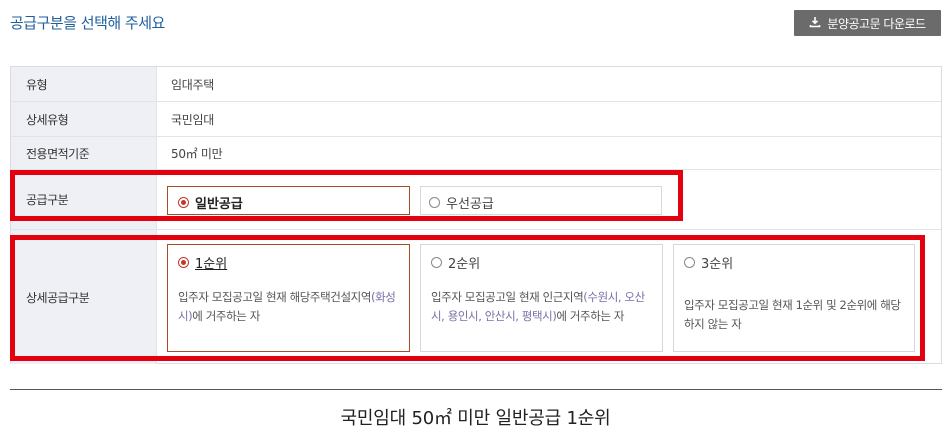 The image size is (951, 442). I want to click on section-divider, so click(476, 389).